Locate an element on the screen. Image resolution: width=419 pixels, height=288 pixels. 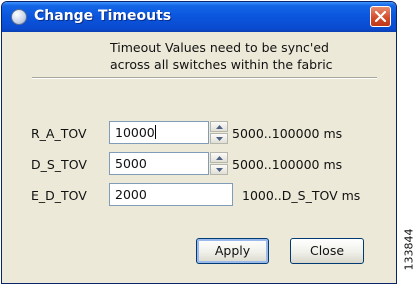
figure-id: 133844 is located at coordinates (409, 251).